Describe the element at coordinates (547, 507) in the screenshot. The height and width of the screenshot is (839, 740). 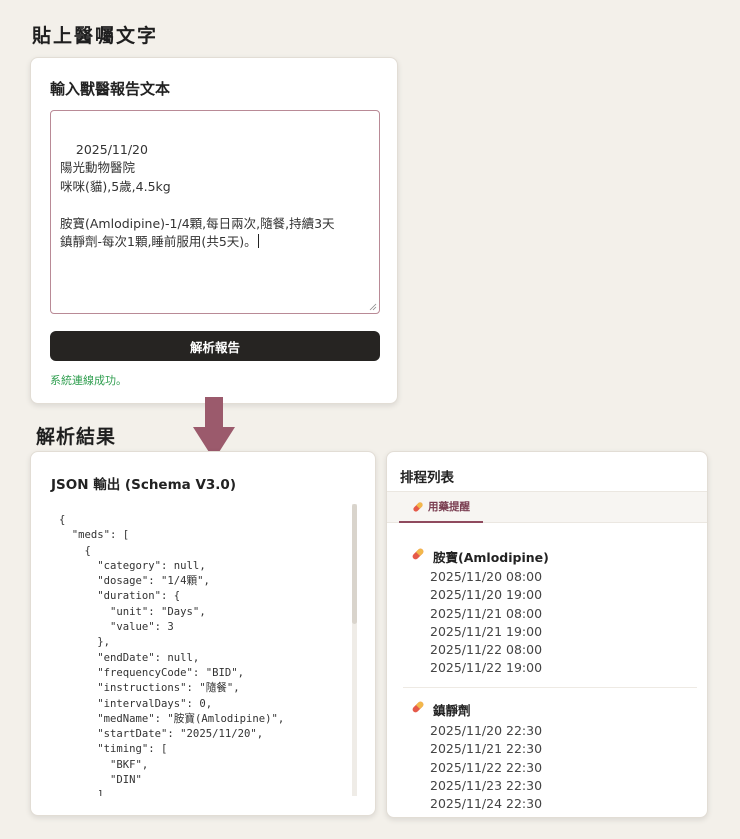
I see `schedule-tabbar: 用藥提醒` at that location.